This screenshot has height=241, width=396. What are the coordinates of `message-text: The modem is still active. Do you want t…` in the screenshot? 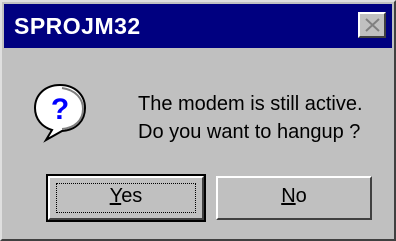 It's located at (250, 118).